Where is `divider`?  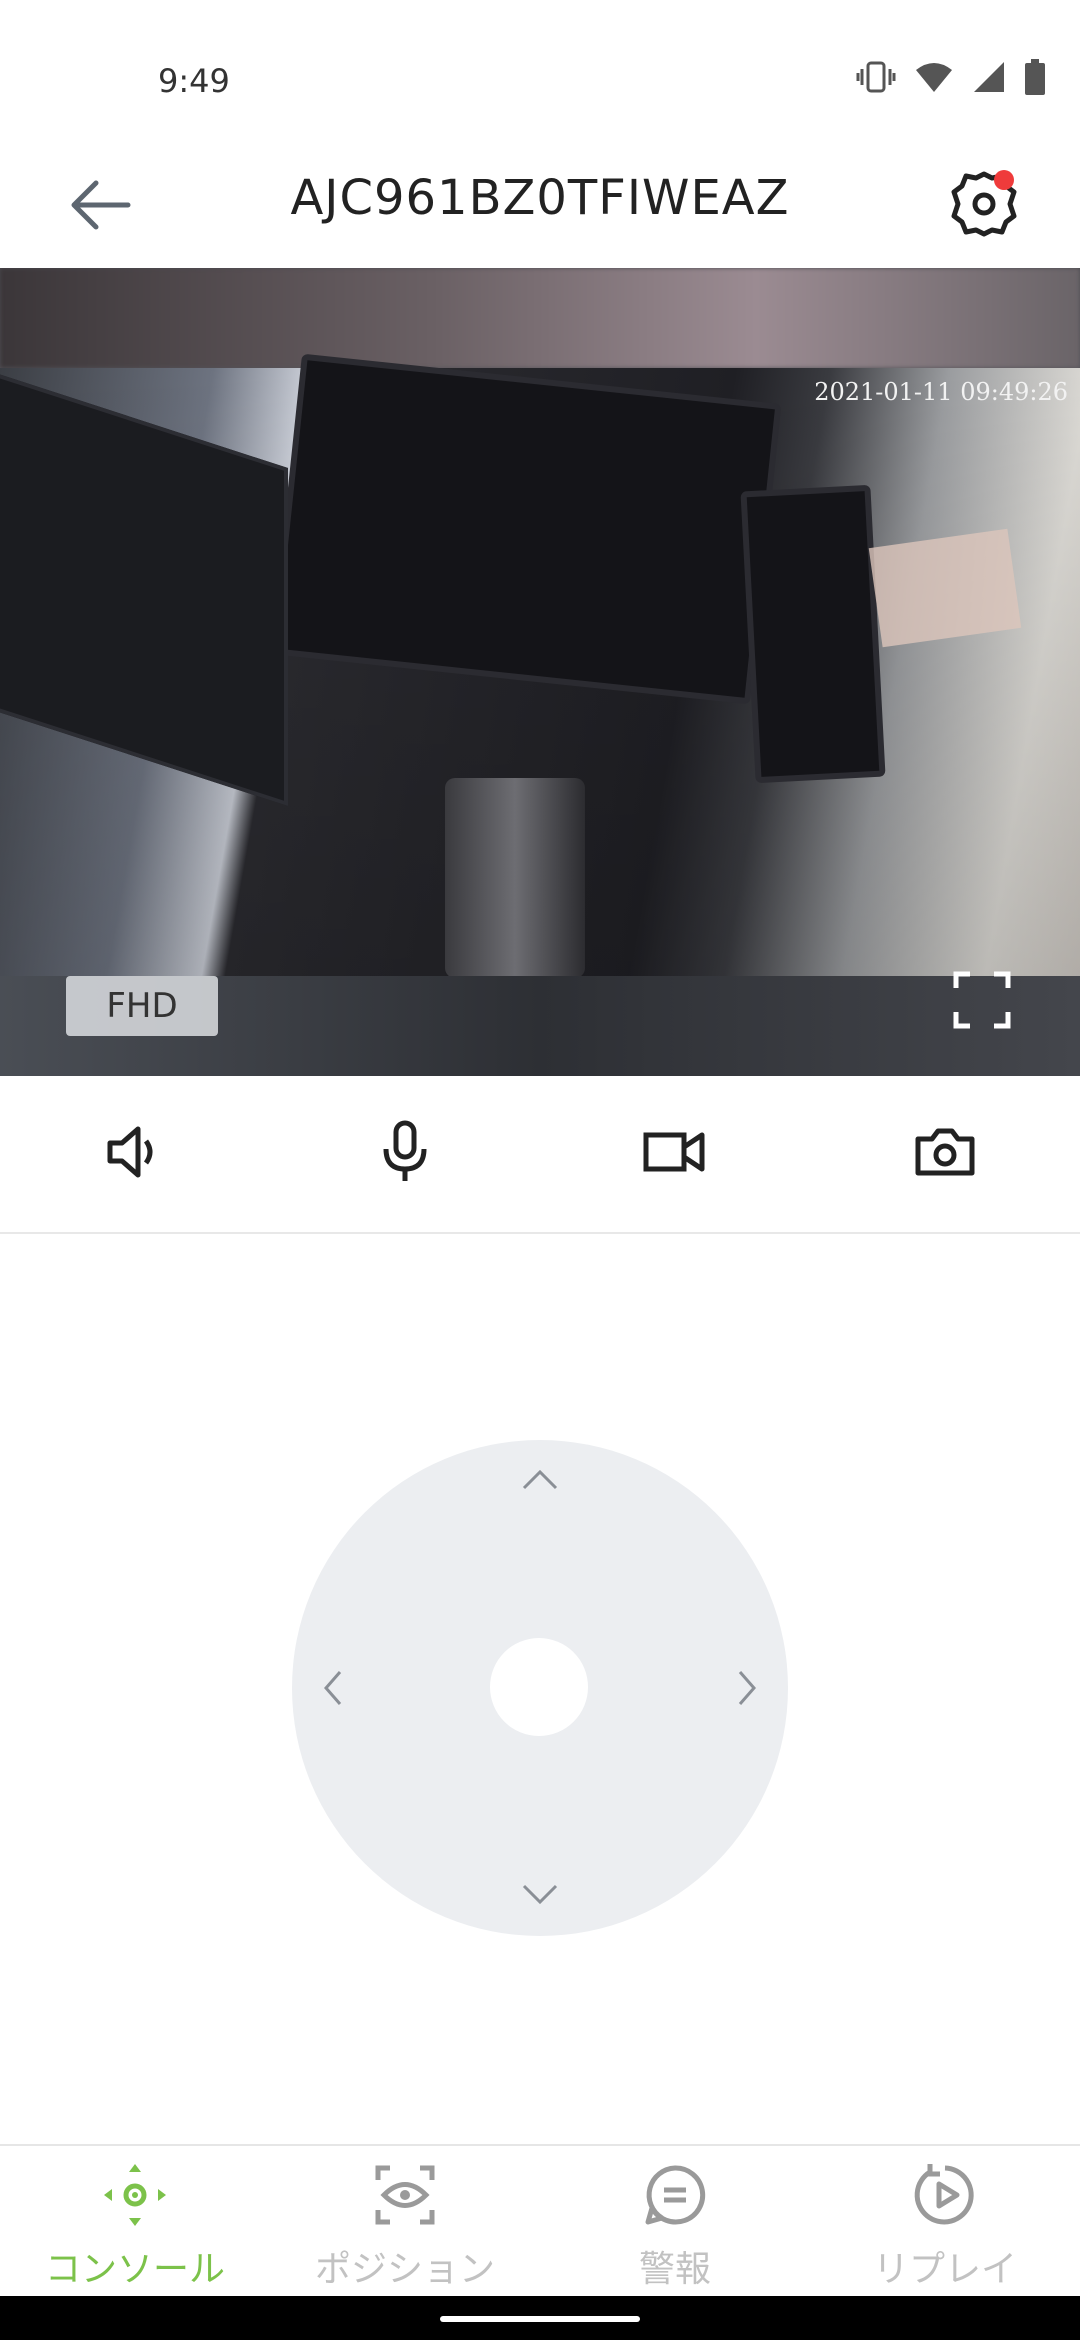
divider is located at coordinates (540, 1233).